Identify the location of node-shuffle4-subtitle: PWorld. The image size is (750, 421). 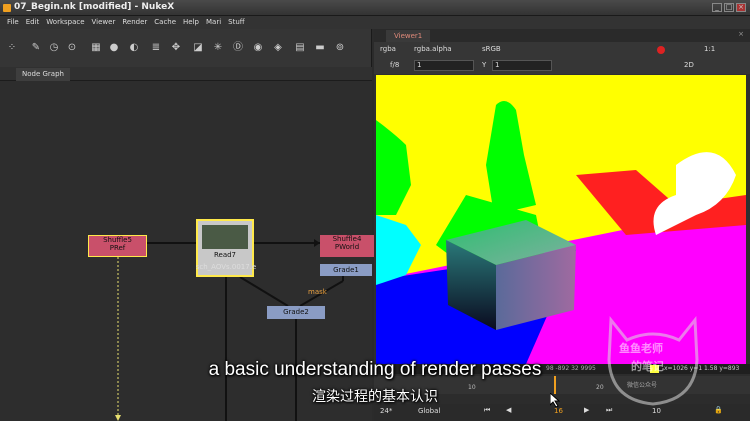
(347, 247).